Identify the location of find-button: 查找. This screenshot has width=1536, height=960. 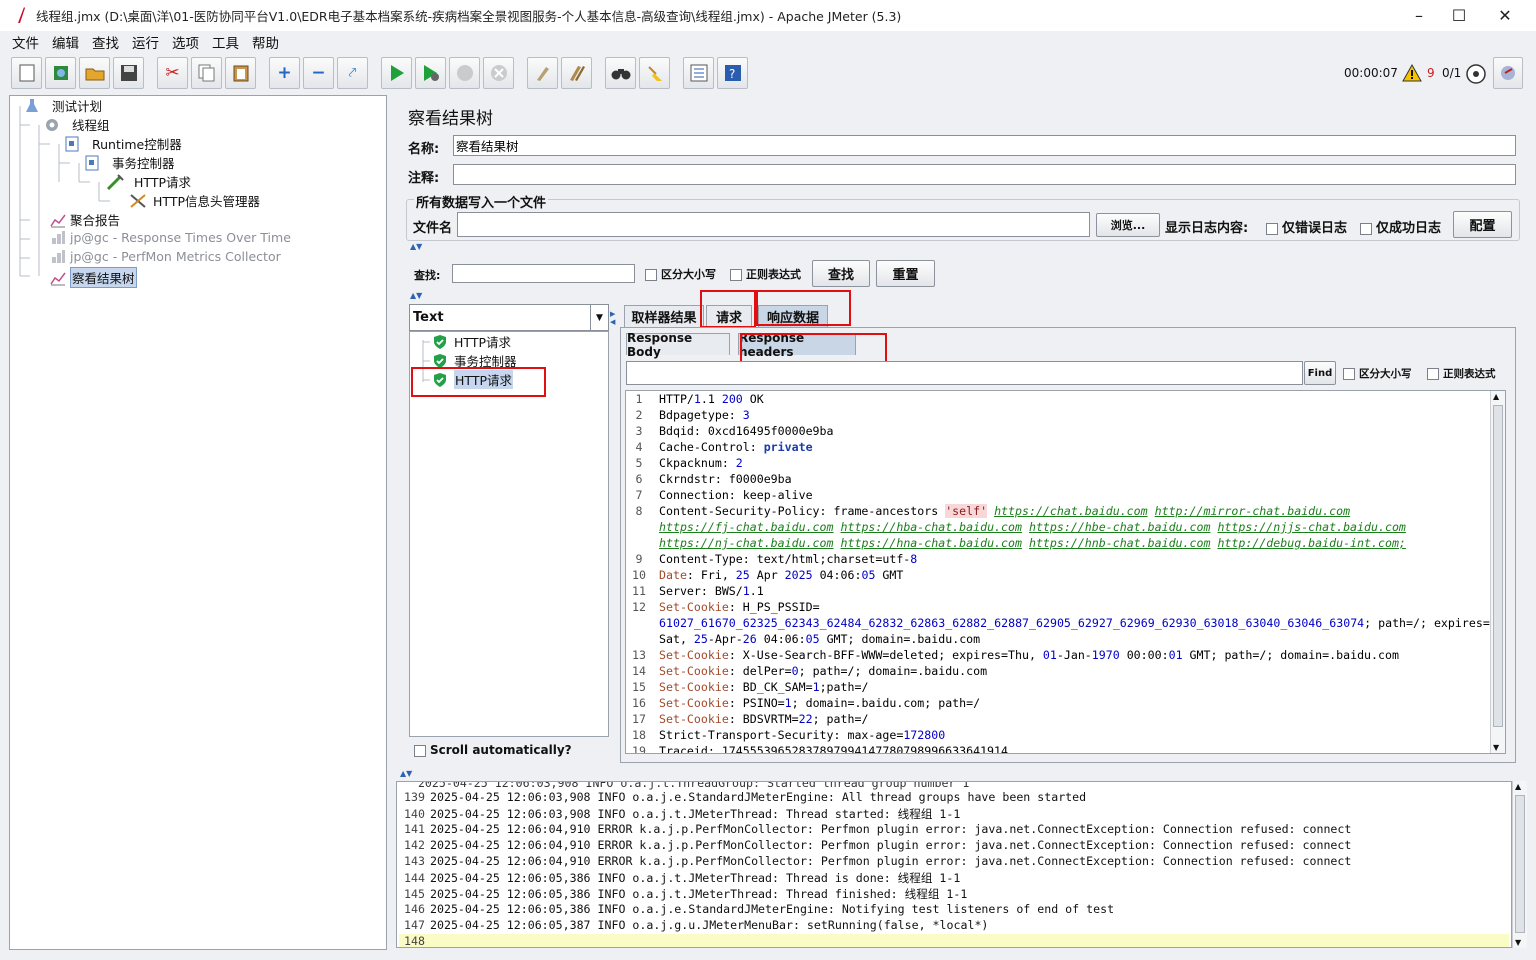
(841, 273).